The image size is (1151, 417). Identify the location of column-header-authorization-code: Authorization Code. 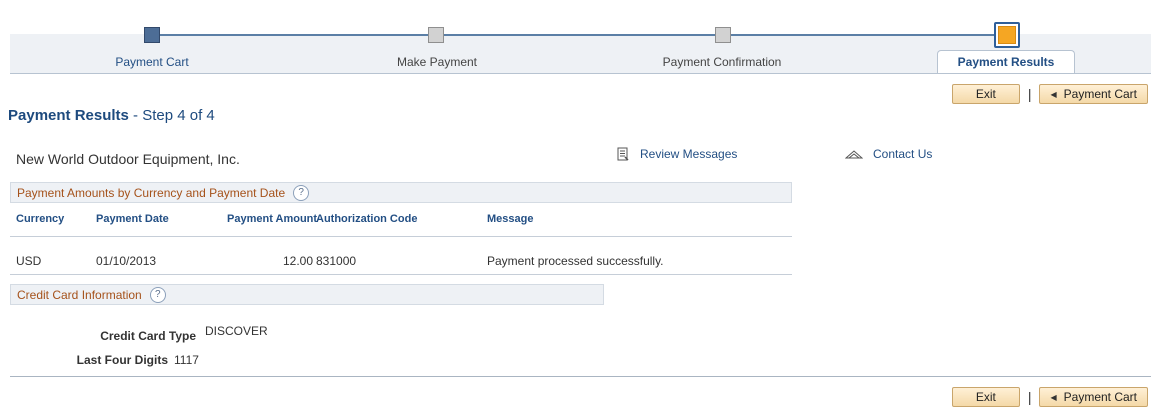
(367, 219).